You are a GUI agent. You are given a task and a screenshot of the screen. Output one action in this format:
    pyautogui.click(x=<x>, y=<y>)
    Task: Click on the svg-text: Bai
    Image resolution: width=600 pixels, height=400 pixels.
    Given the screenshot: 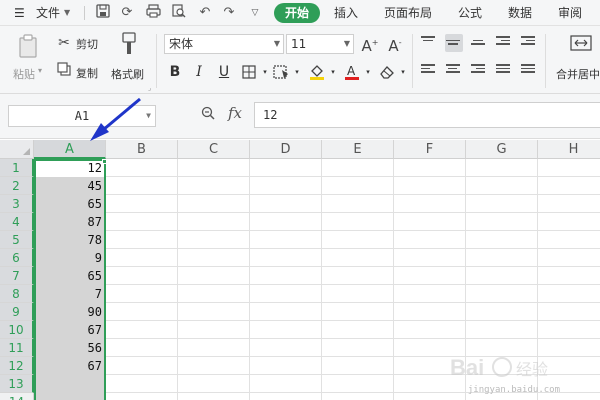 What is the action you would take?
    pyautogui.click(x=467, y=367)
    